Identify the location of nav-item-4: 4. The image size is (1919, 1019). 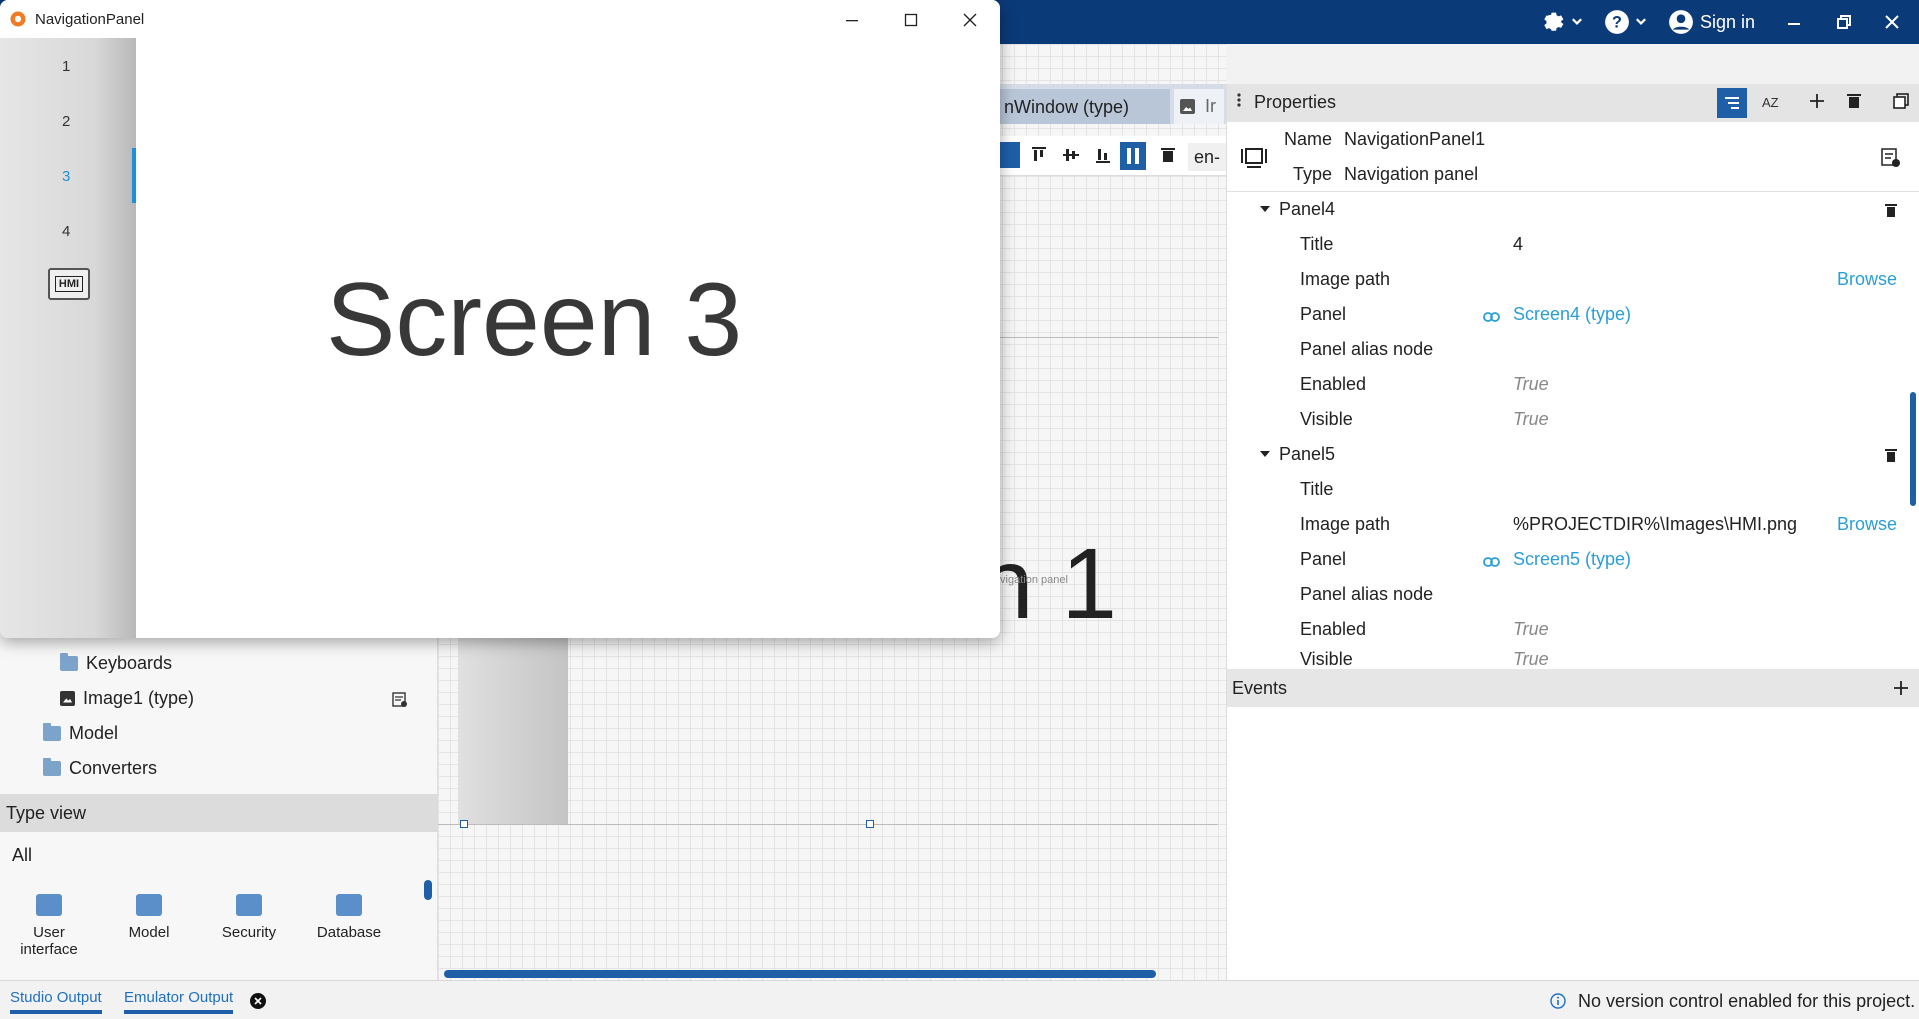
(66, 231).